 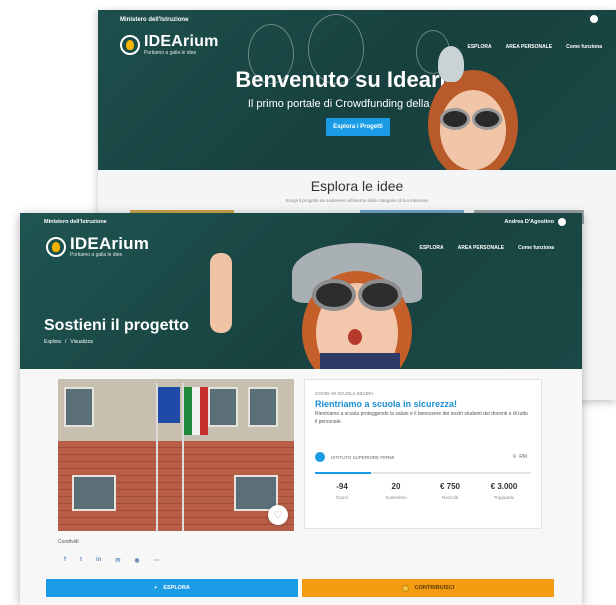 I want to click on breadcrumb-esplora: Esplora, so click(x=52, y=342).